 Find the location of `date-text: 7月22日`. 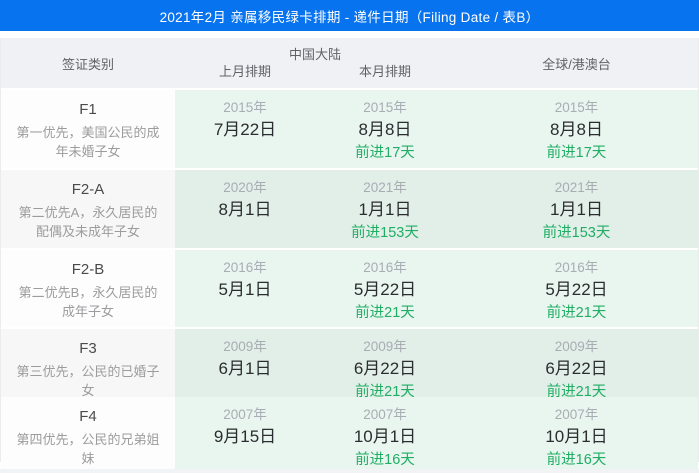

date-text: 7月22日 is located at coordinates (245, 129).